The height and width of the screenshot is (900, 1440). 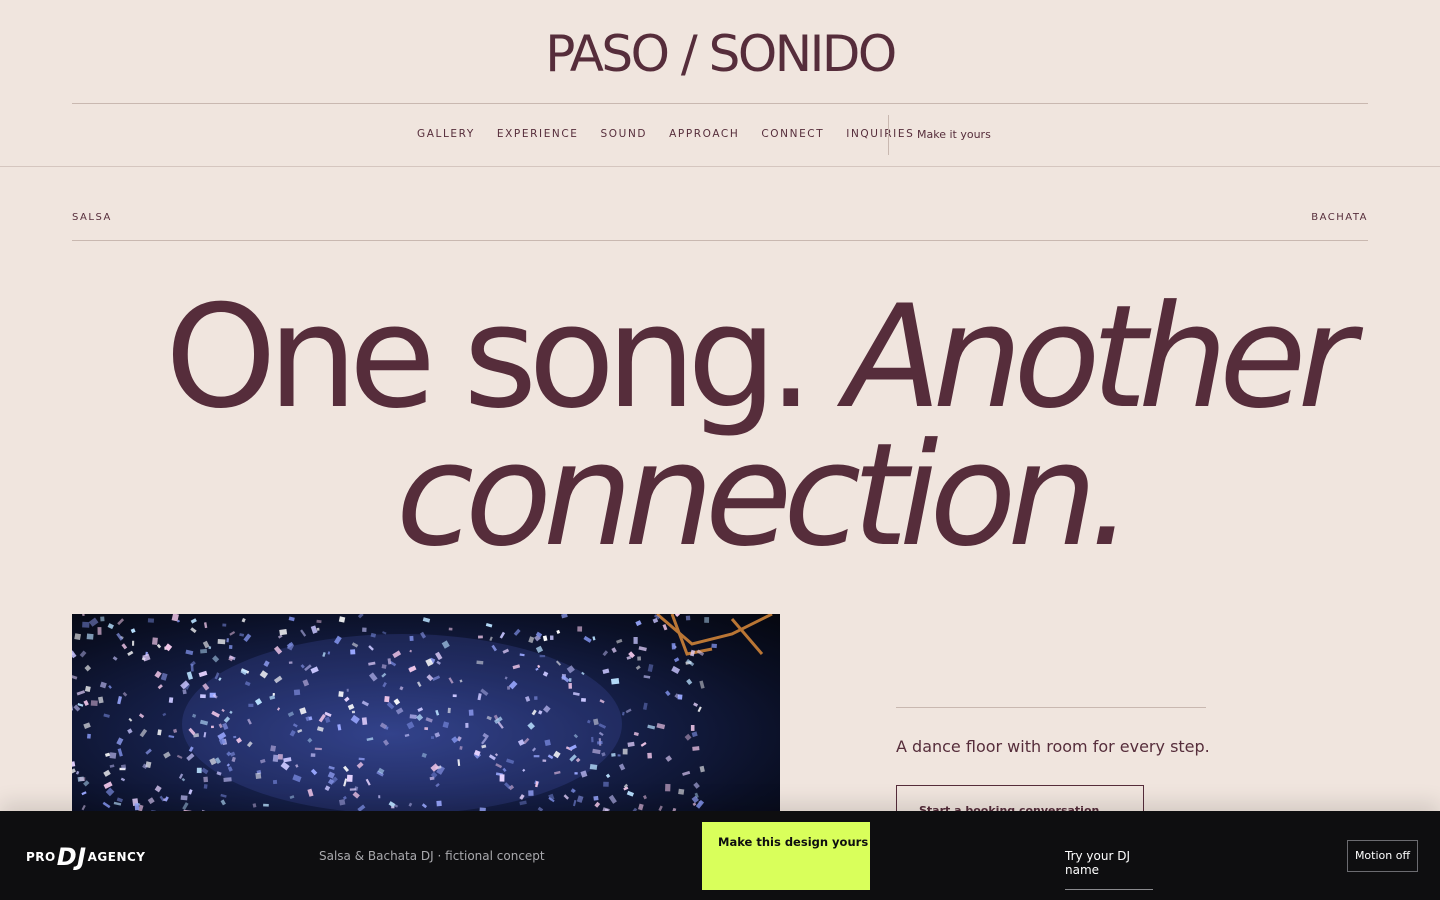 What do you see at coordinates (85, 857) in the screenshot?
I see `prodj-agency-logo: PRO DJ AGENCY` at bounding box center [85, 857].